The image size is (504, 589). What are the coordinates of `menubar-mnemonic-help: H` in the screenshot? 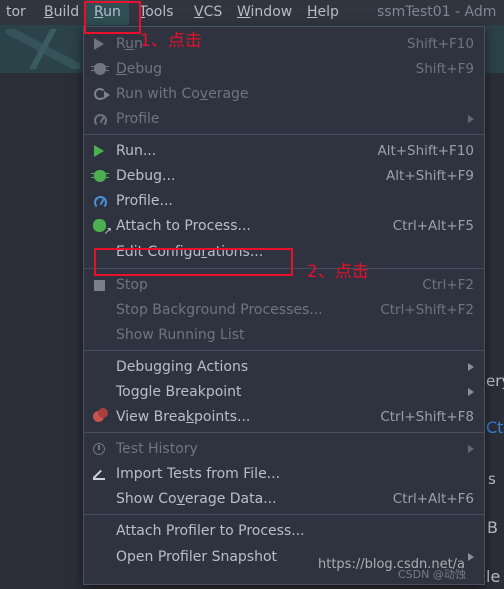 It's located at (312, 12).